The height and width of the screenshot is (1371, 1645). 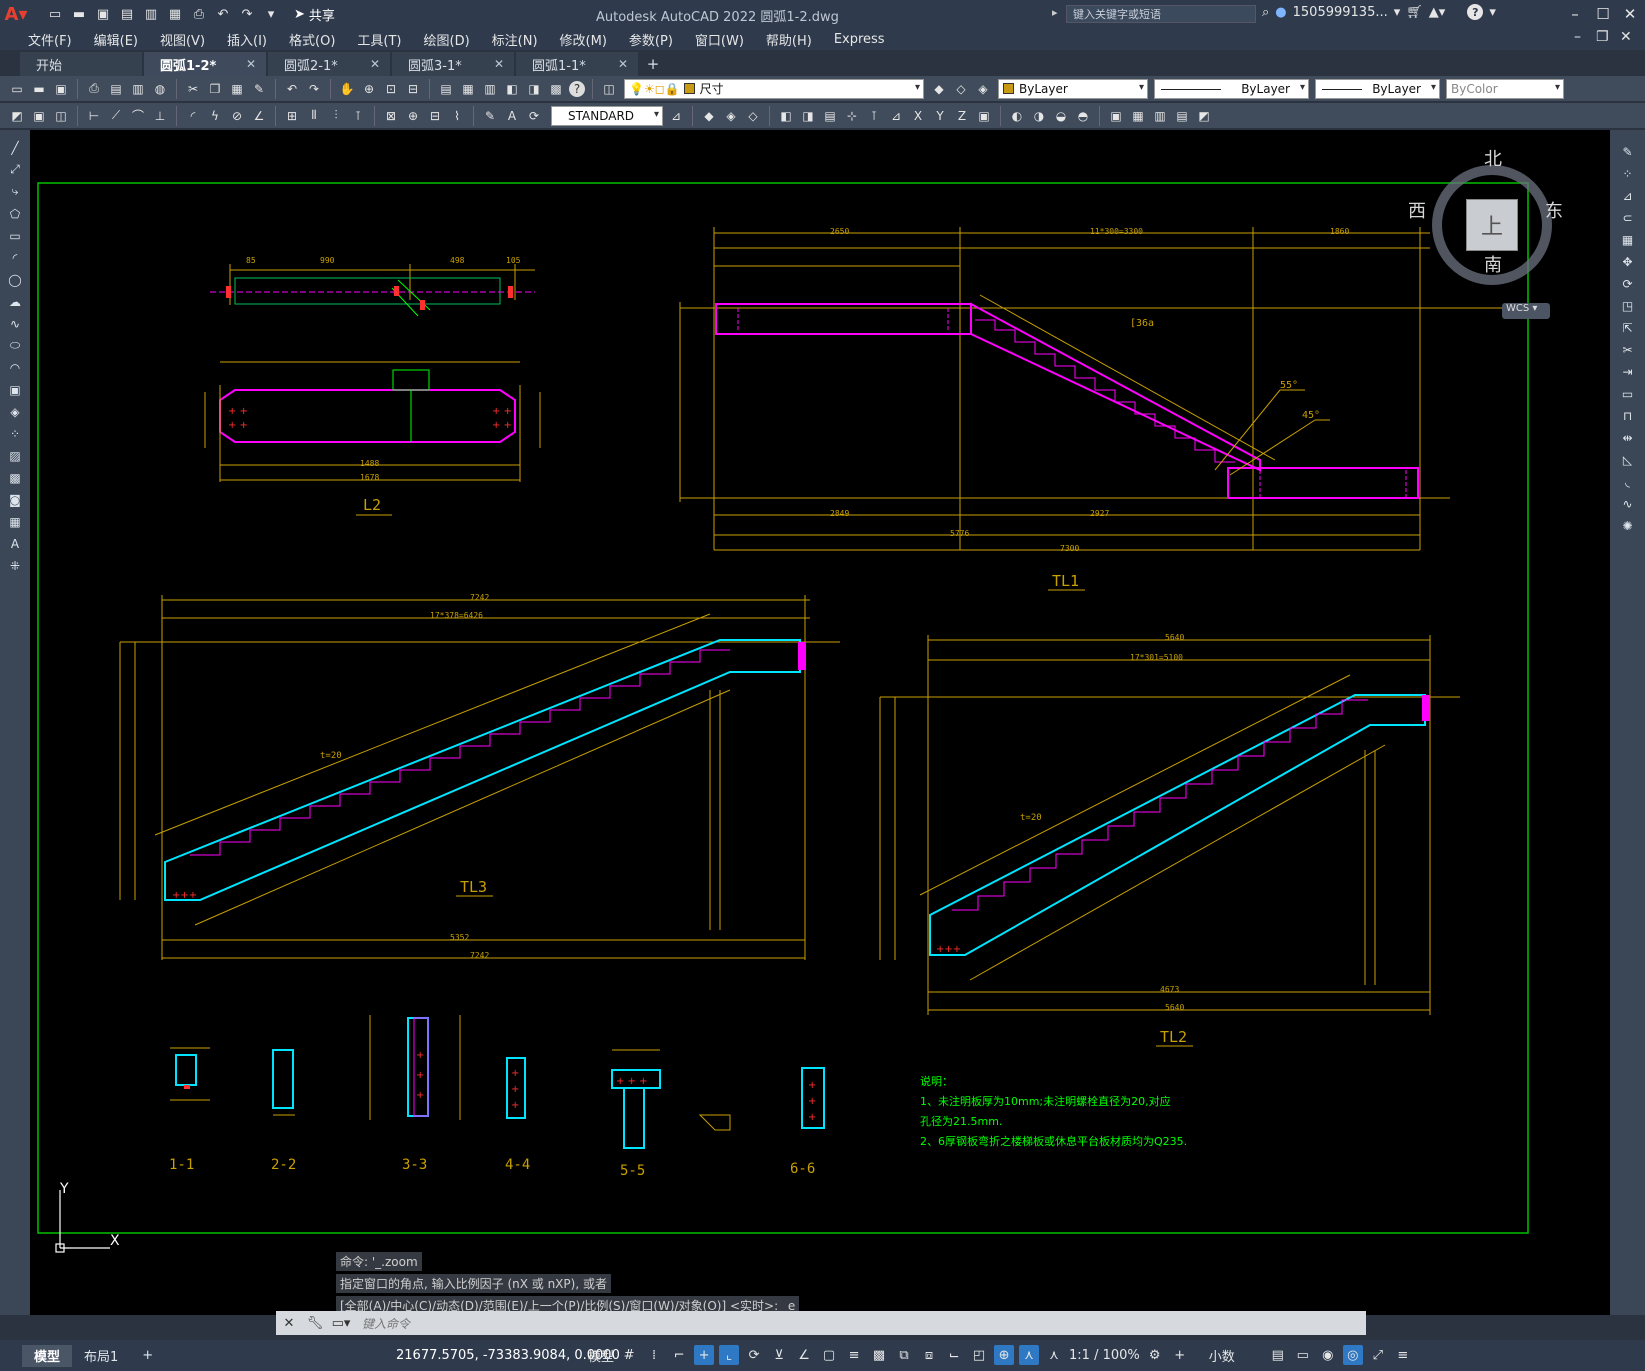 I want to click on break-point-icon: ▭, so click(x=1628, y=393).